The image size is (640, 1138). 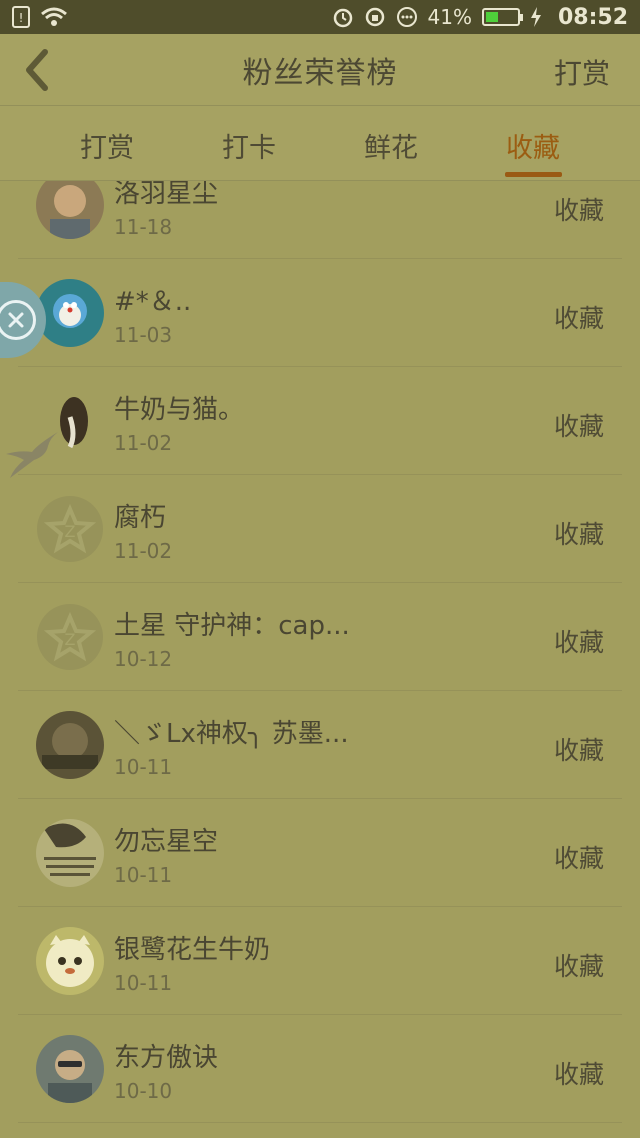 What do you see at coordinates (320, 17) in the screenshot?
I see `status-bar: ! 41% 08:52` at bounding box center [320, 17].